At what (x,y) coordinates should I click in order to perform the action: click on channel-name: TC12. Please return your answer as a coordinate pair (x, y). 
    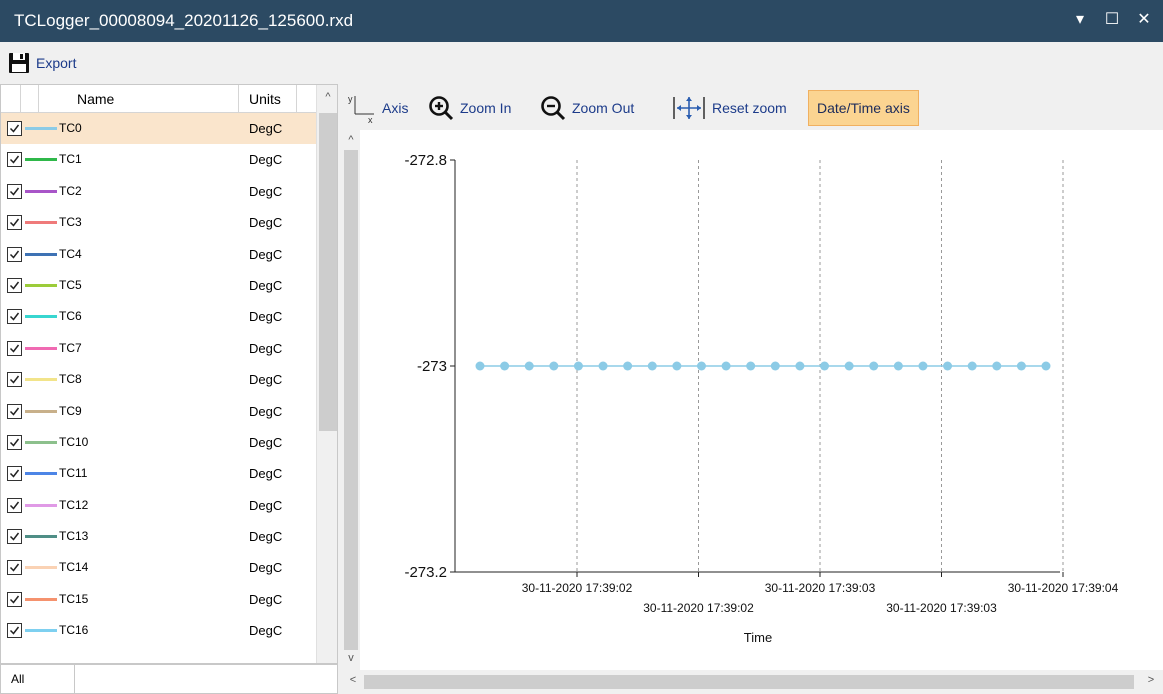
    Looking at the image, I should click on (74, 504).